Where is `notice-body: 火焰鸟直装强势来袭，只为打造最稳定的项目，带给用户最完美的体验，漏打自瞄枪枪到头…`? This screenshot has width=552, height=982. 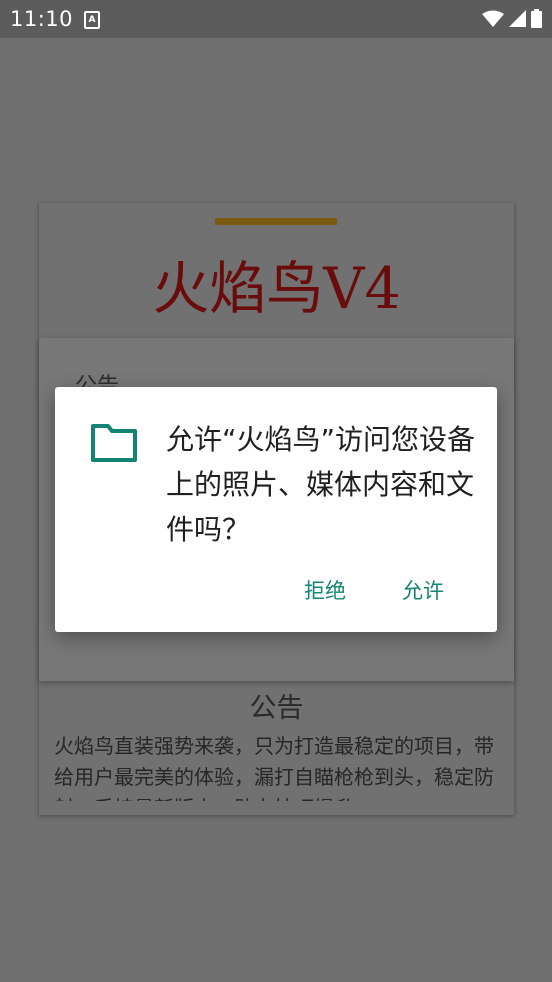 notice-body: 火焰鸟直装强势来袭，只为打造最稳定的项目，带给用户最完美的体验，漏打自瞄枪枪到头… is located at coordinates (274, 767).